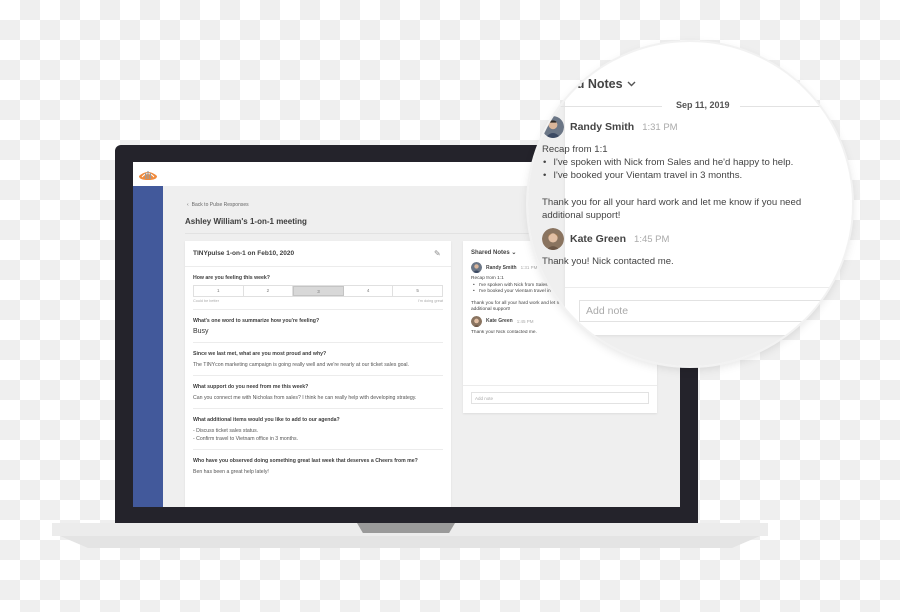 The height and width of the screenshot is (612, 900). I want to click on back-link-label: Back to Pulse Responses, so click(220, 205).